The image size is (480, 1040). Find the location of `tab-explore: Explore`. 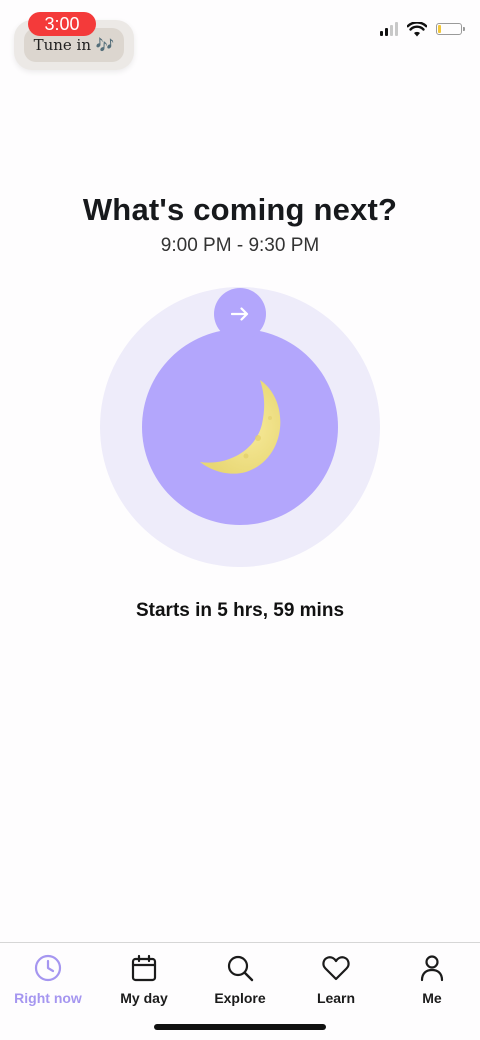

tab-explore: Explore is located at coordinates (240, 983).